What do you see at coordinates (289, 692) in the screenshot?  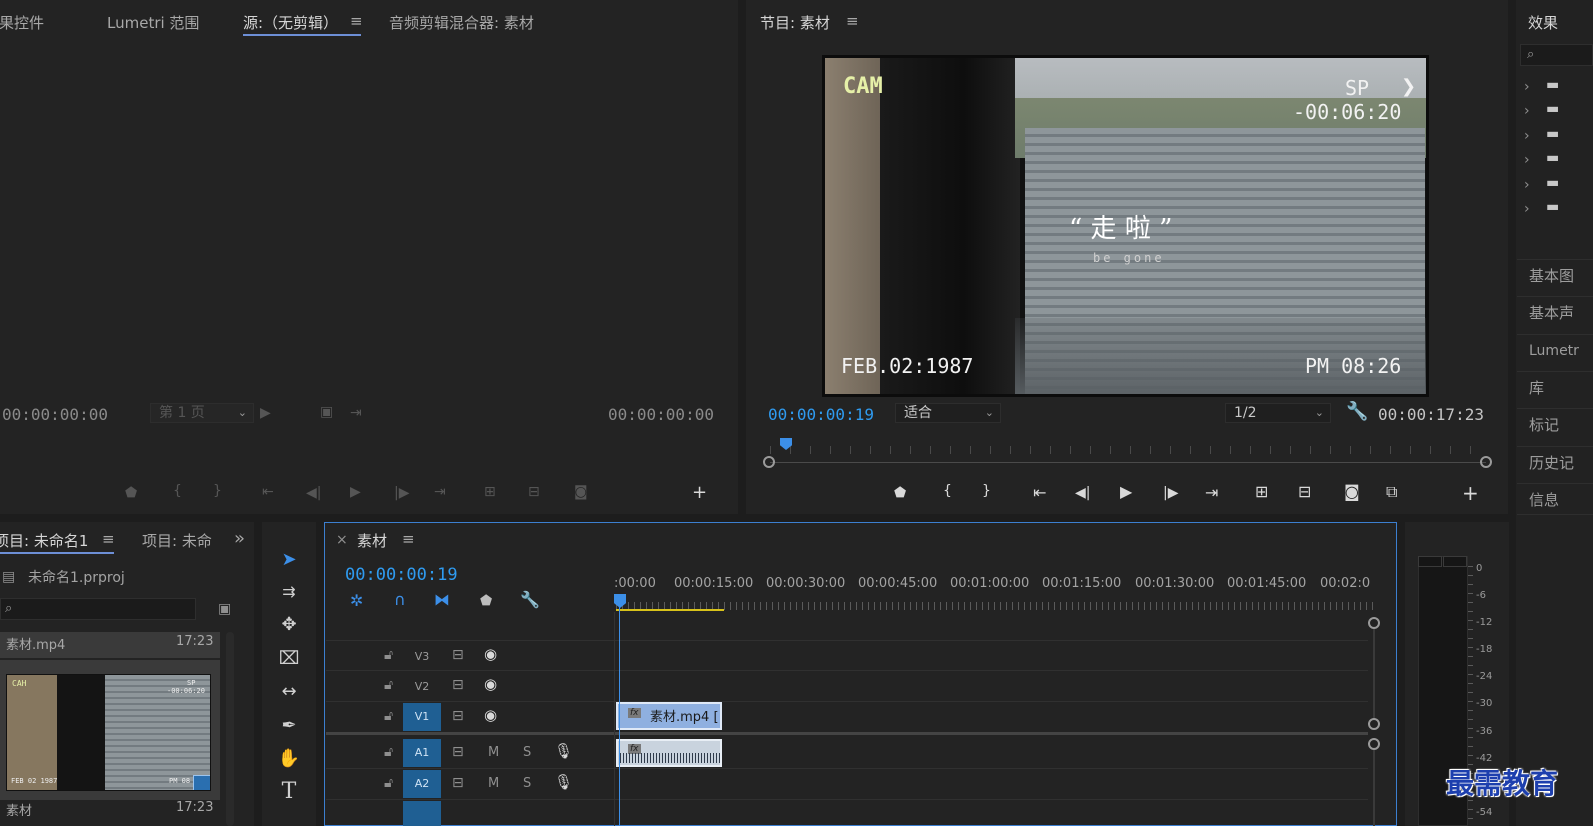 I see `slip-tool-icon: ↔` at bounding box center [289, 692].